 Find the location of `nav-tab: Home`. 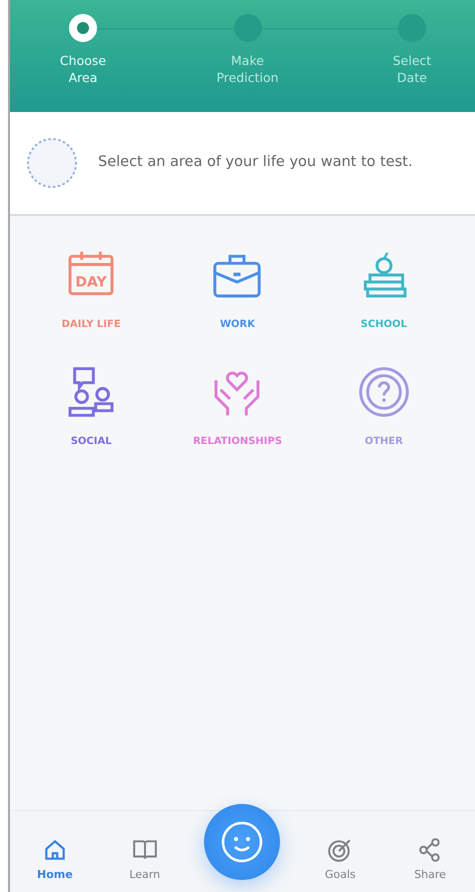

nav-tab: Home is located at coordinates (54, 860).